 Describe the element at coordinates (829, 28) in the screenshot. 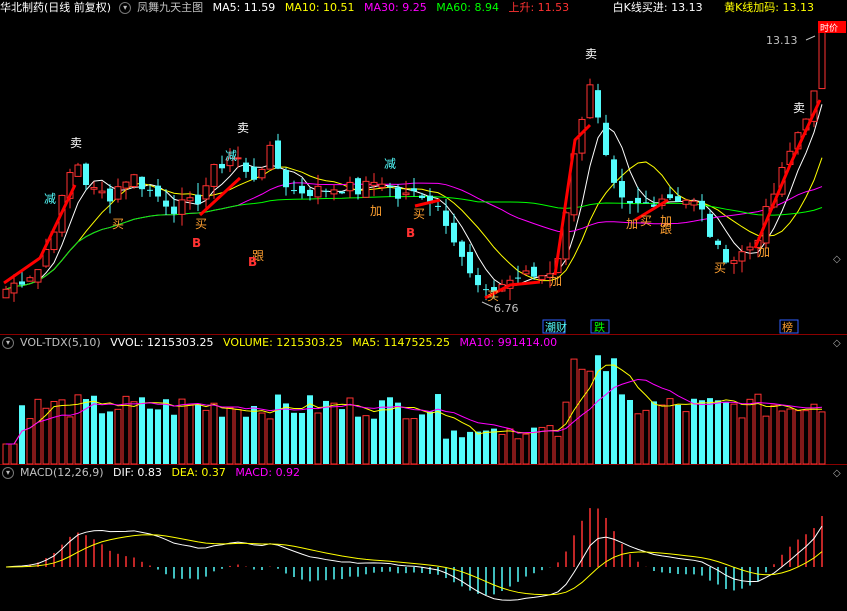

I see `current-price-badge-text: 时价` at that location.